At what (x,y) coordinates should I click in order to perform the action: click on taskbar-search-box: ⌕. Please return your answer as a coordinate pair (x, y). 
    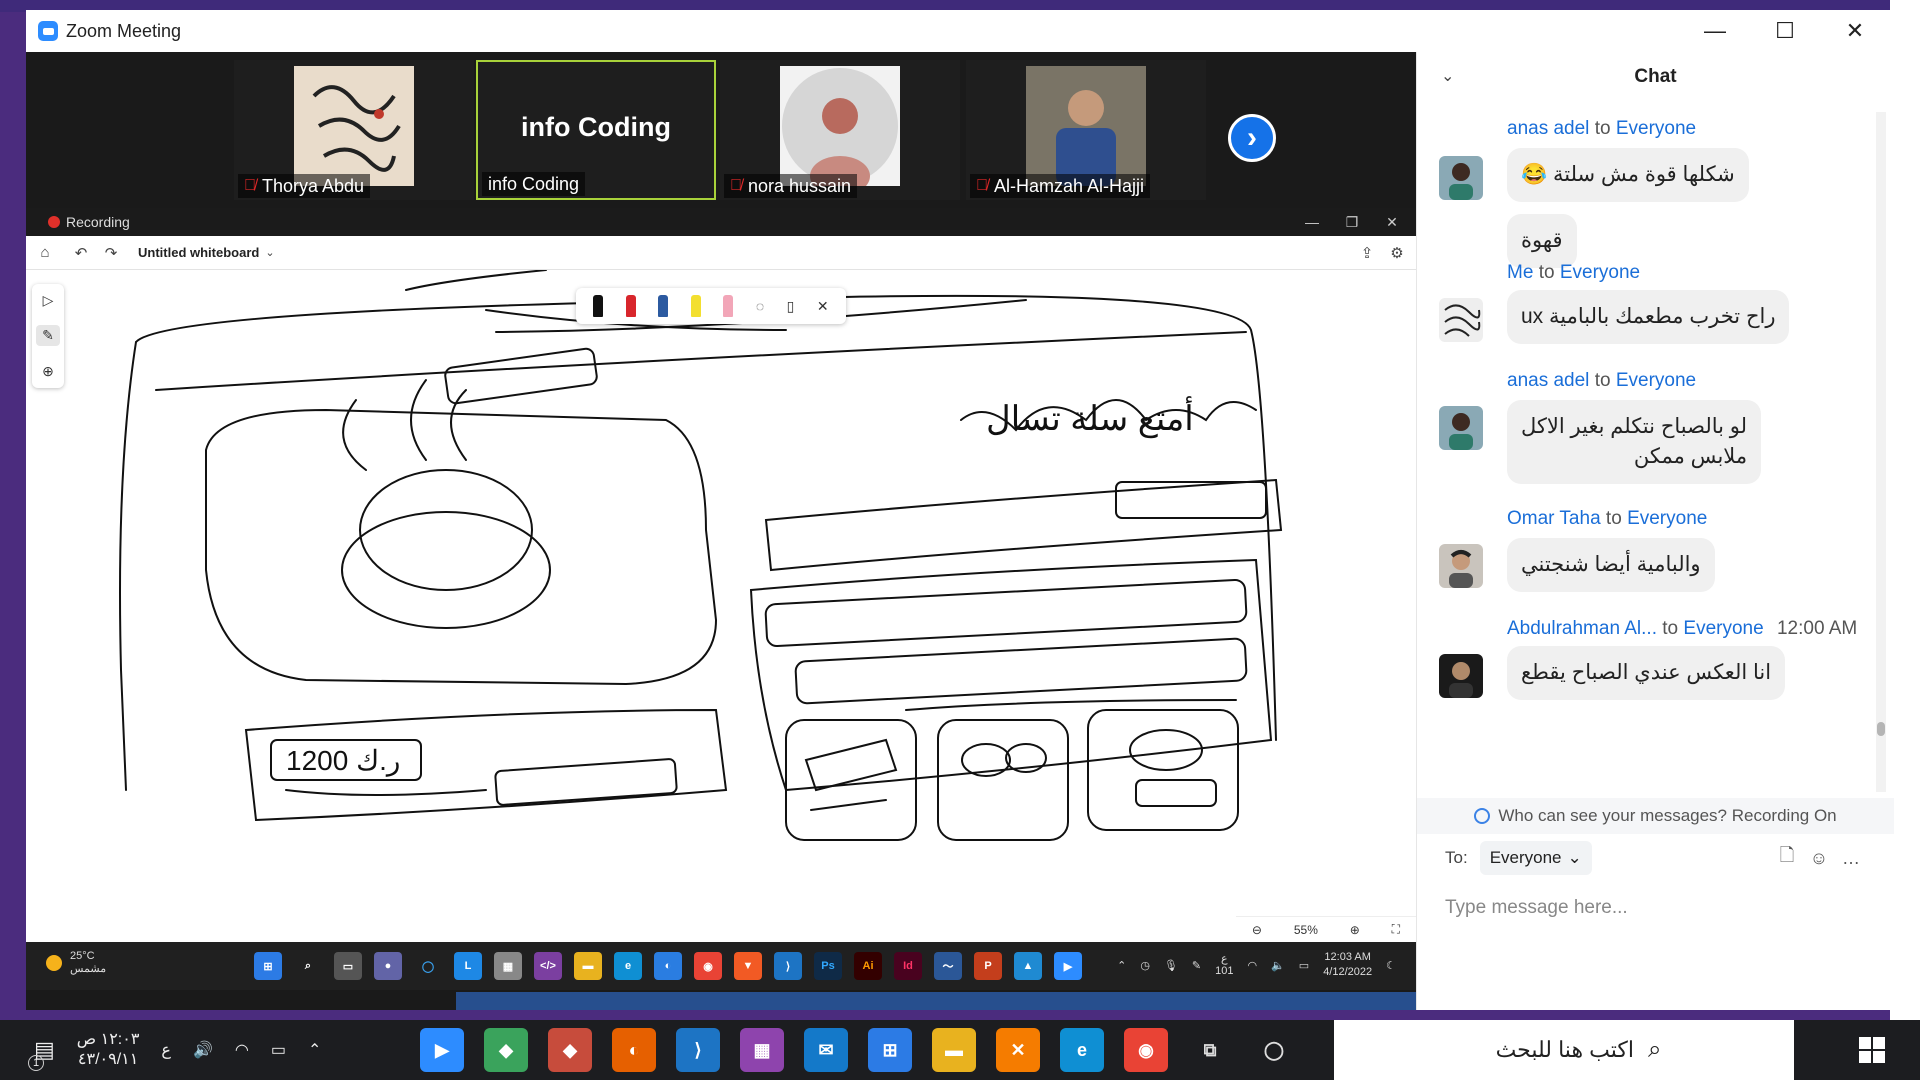
    Looking at the image, I should click on (1564, 1050).